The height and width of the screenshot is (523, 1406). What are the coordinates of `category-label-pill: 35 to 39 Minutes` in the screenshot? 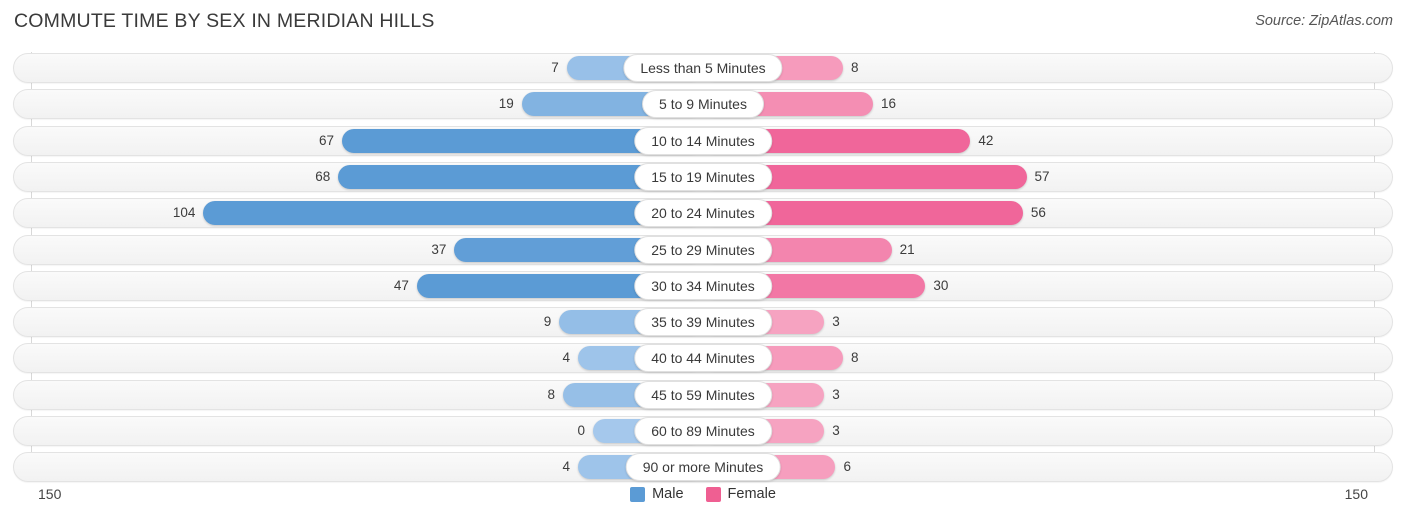 It's located at (703, 322).